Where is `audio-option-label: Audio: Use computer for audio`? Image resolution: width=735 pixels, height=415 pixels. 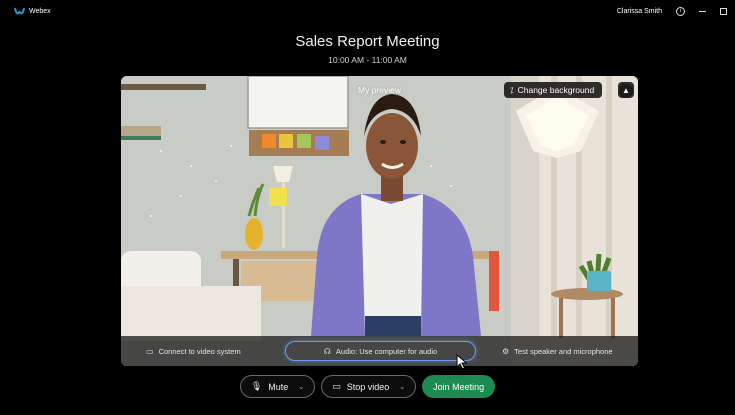
audio-option-label: Audio: Use computer for audio is located at coordinates (386, 351).